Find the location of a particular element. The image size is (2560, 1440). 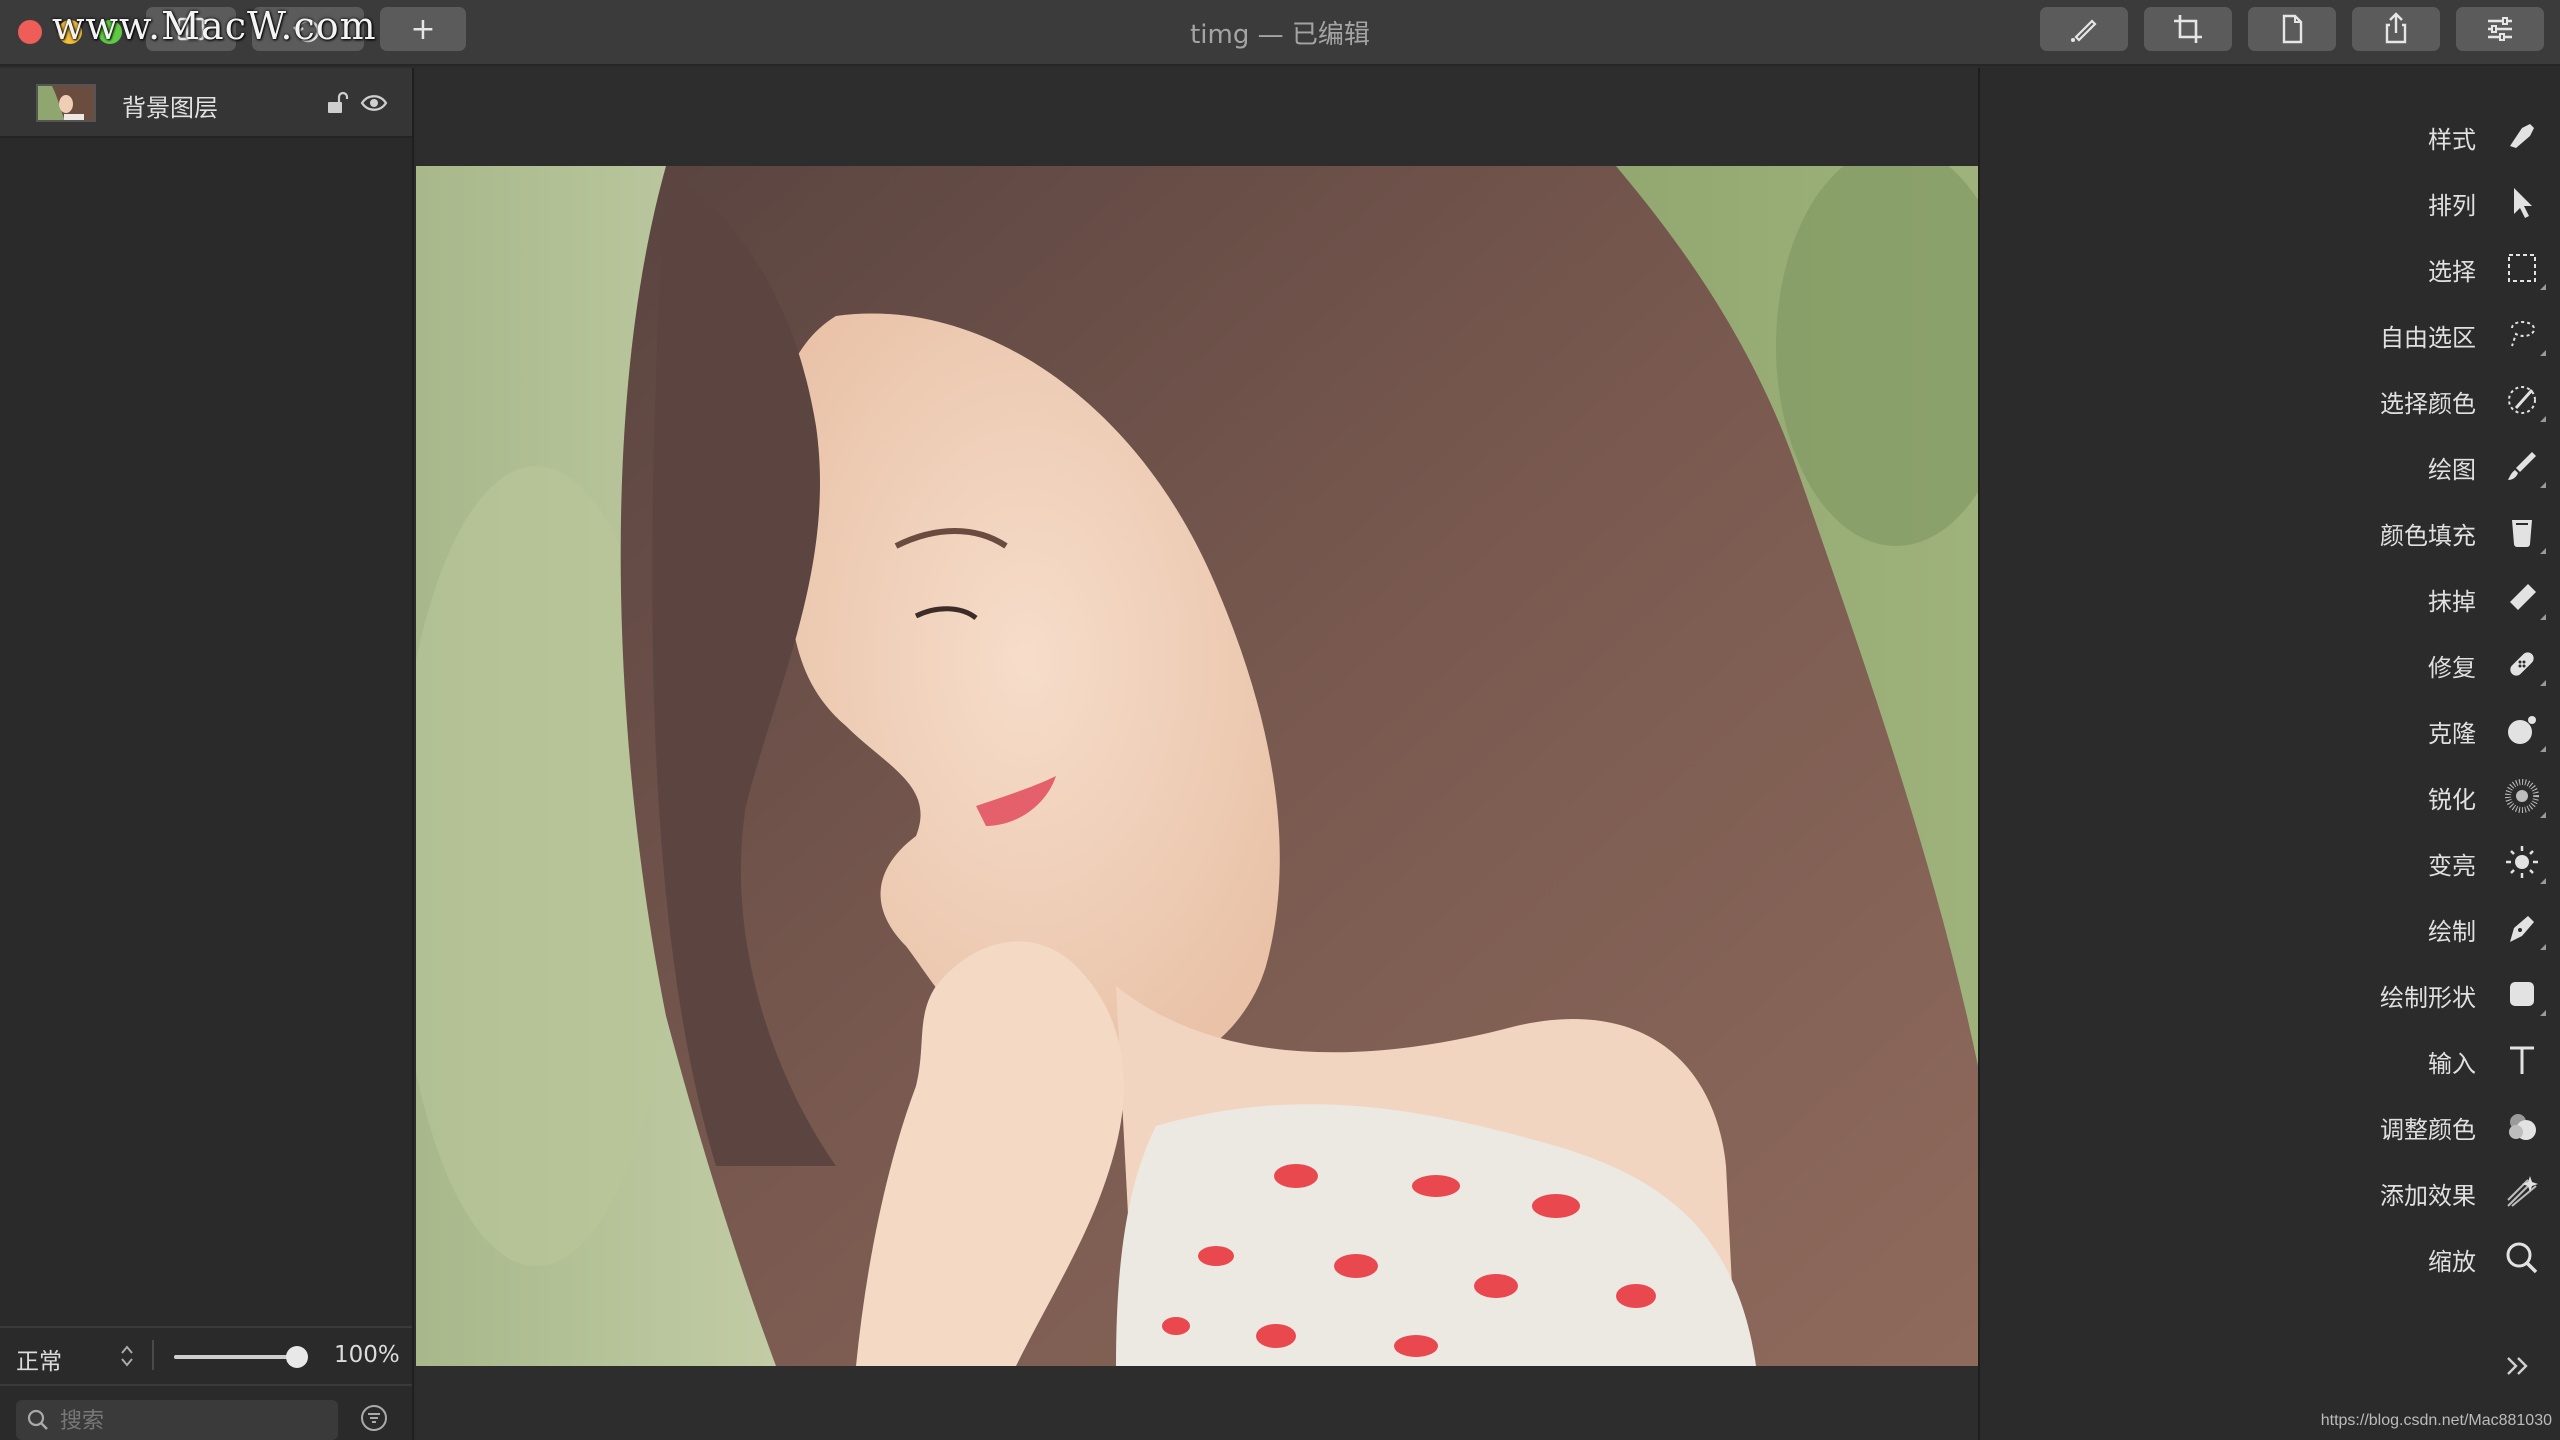

layer-row: 背景图层 is located at coordinates (206, 103).